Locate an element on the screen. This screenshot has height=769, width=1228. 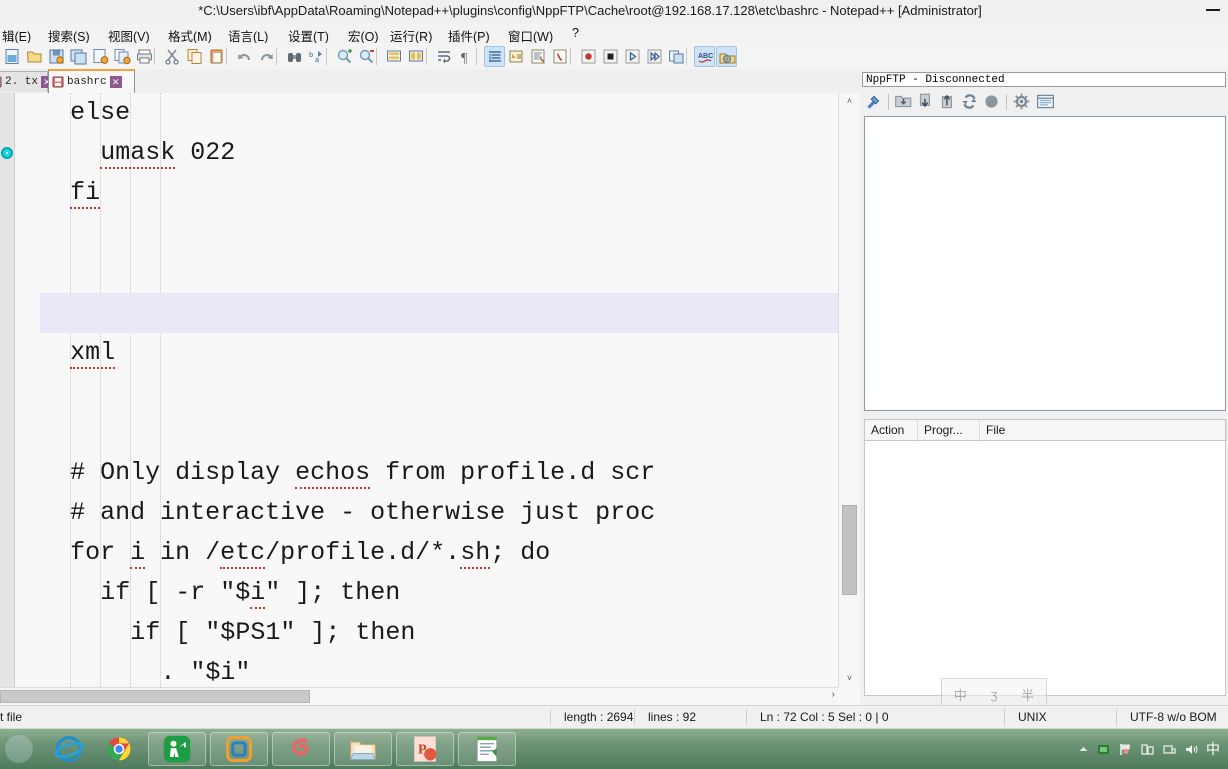
copy-button is located at coordinates (194, 56).